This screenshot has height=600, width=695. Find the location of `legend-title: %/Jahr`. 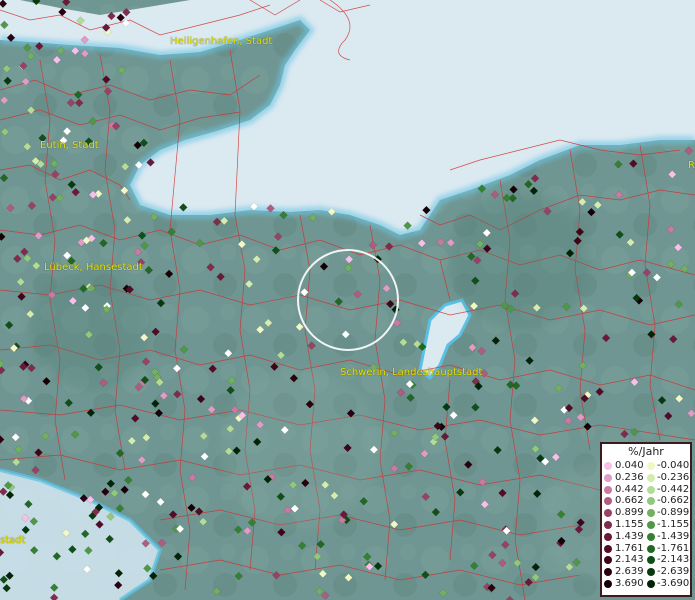

legend-title: %/Jahr is located at coordinates (646, 451).